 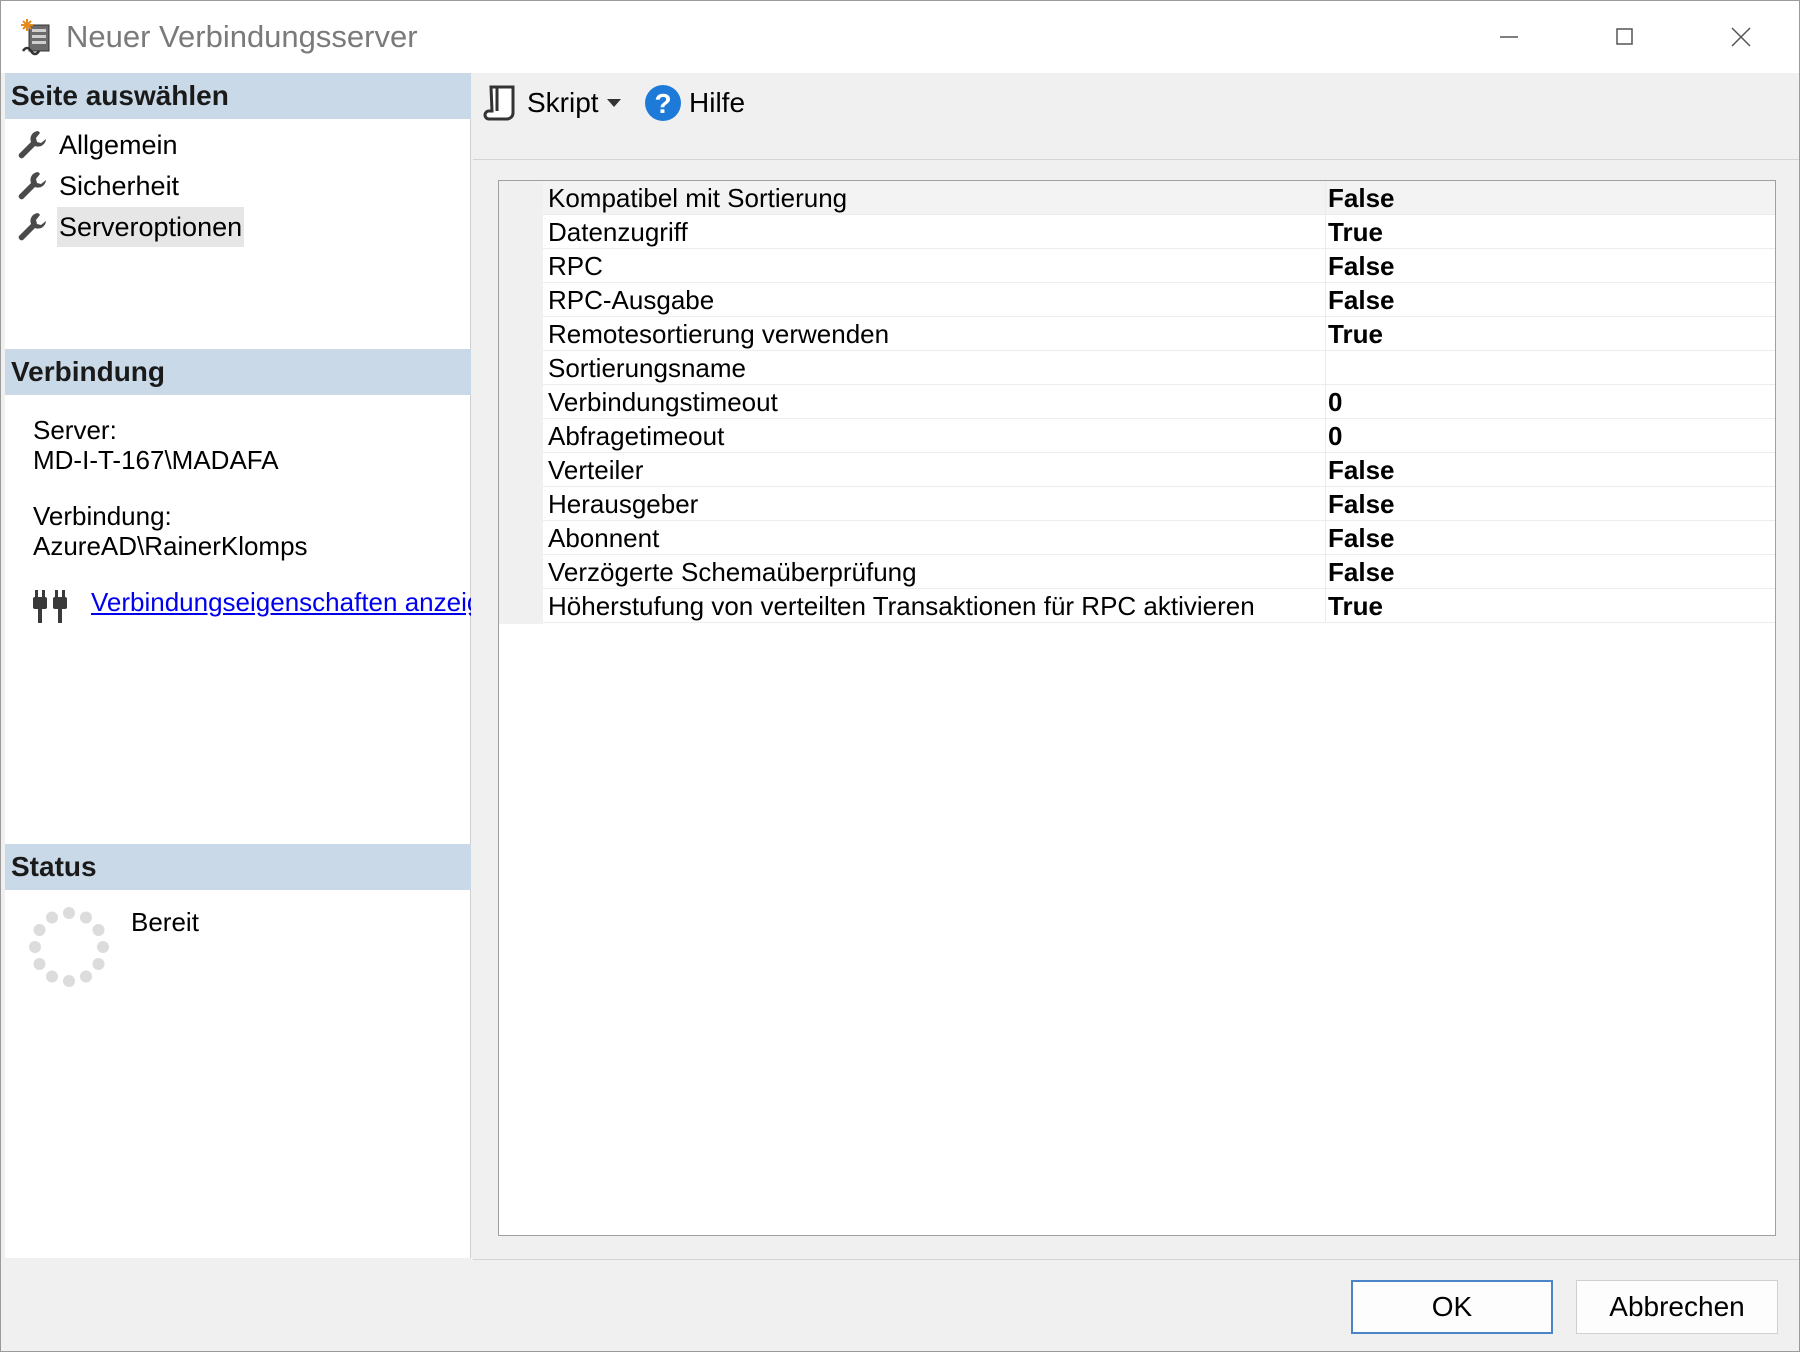 What do you see at coordinates (281, 602) in the screenshot?
I see `connection-properties-link: Verbindungseigenschaften anzeigen` at bounding box center [281, 602].